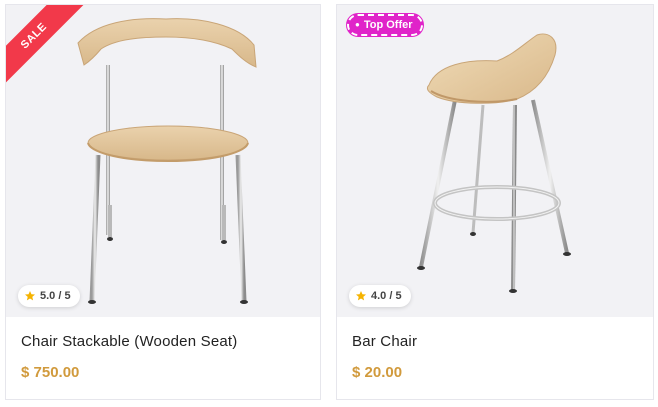  I want to click on product-image, so click(494, 163).